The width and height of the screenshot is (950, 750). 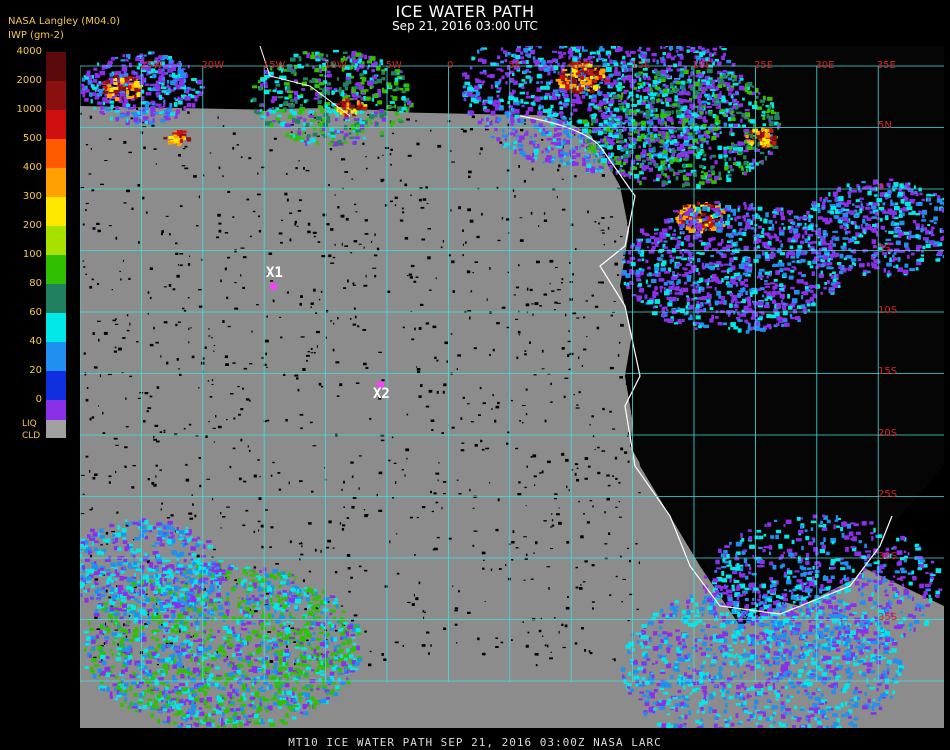 What do you see at coordinates (36, 35) in the screenshot?
I see `units-label: IWP (gm-2)` at bounding box center [36, 35].